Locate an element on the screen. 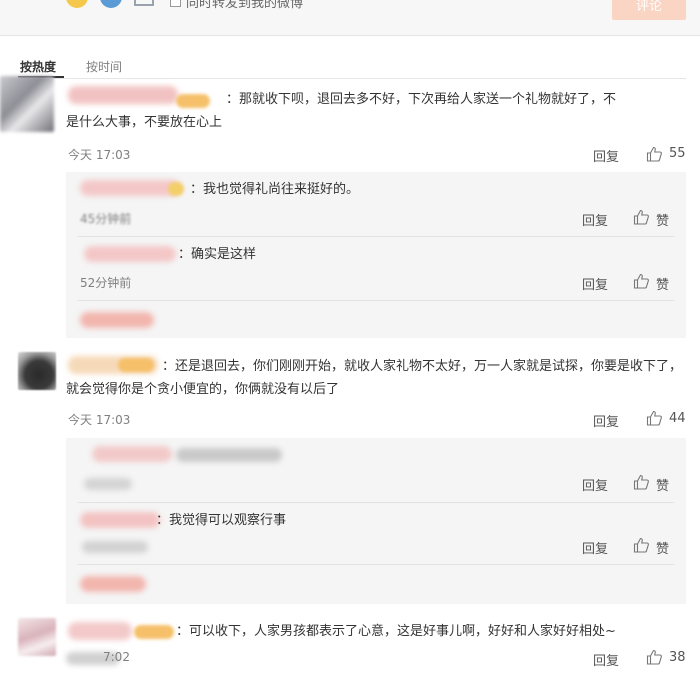  repost-checkbox is located at coordinates (175, 3).